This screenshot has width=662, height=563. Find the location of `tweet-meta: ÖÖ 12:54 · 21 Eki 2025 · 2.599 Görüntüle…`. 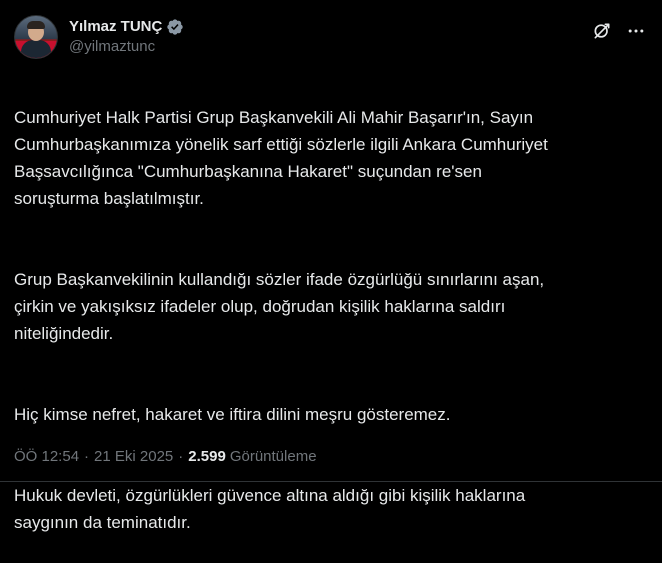

tweet-meta: ÖÖ 12:54 · 21 Eki 2025 · 2.599 Görüntüle… is located at coordinates (165, 457).